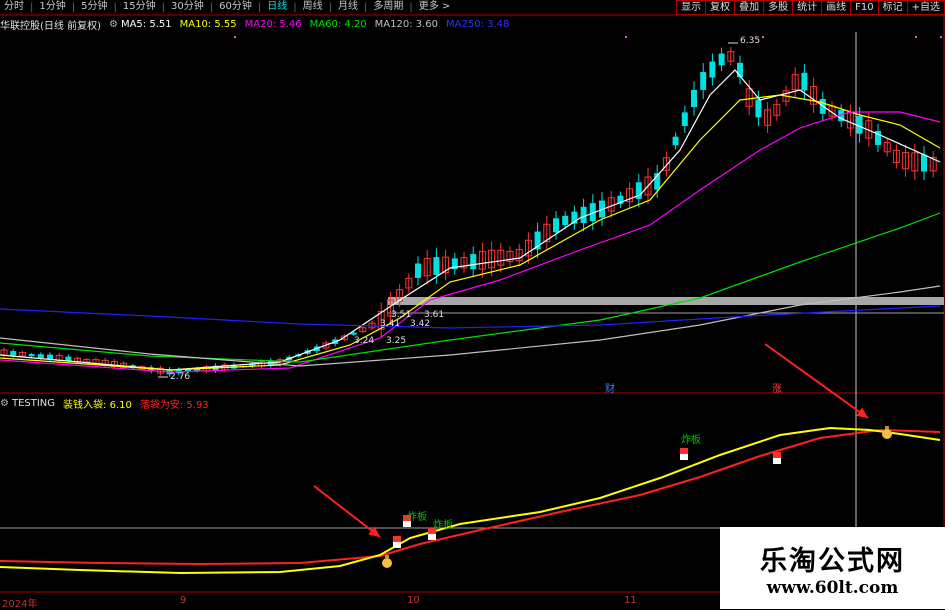  I want to click on price-label-d: 3.42, so click(420, 324).